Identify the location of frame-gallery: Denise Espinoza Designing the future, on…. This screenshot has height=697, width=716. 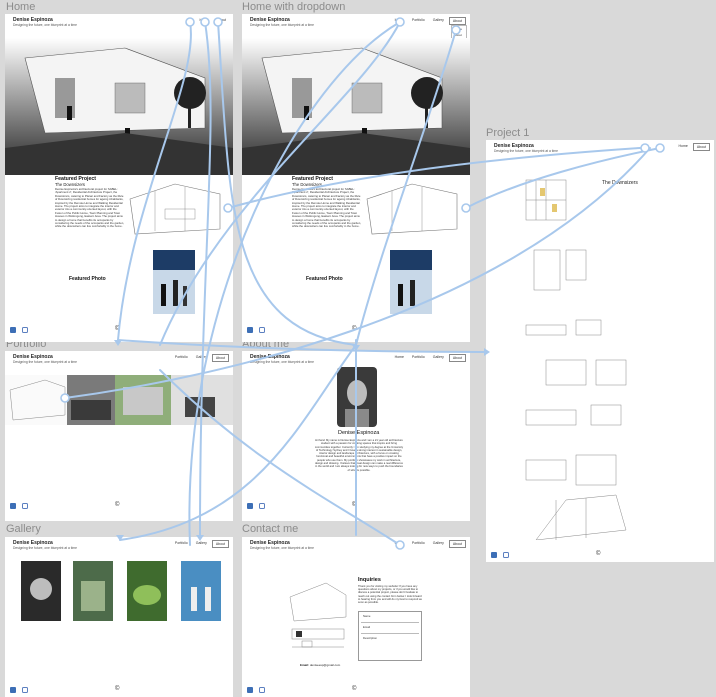
(119, 617).